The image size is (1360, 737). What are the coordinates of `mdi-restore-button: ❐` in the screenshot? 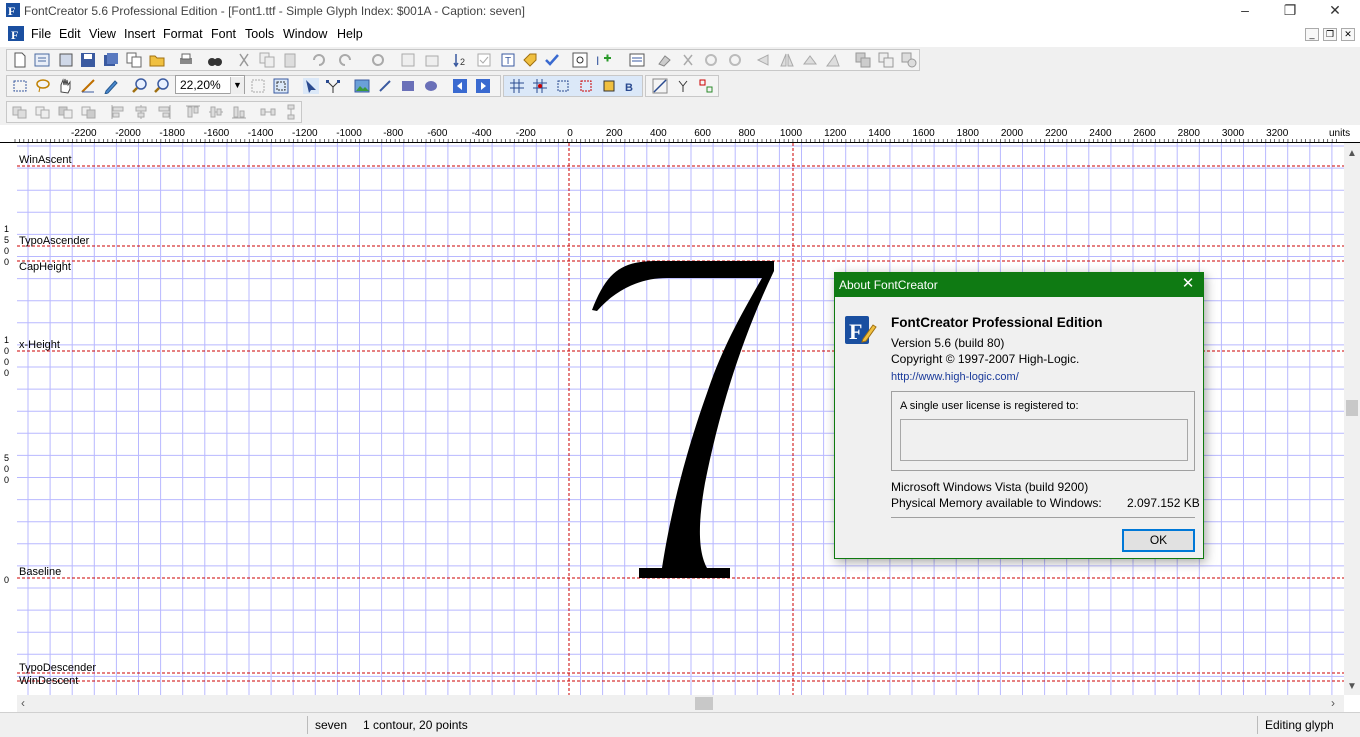 It's located at (1330, 34).